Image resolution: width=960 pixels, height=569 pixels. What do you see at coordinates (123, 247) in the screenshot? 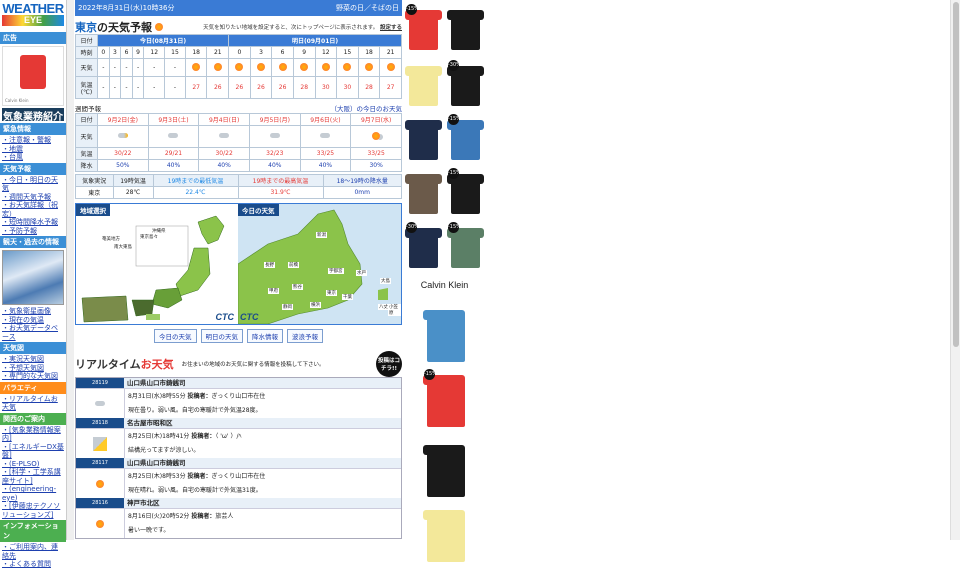
I see `map-region-label: 南大東島` at bounding box center [123, 247].